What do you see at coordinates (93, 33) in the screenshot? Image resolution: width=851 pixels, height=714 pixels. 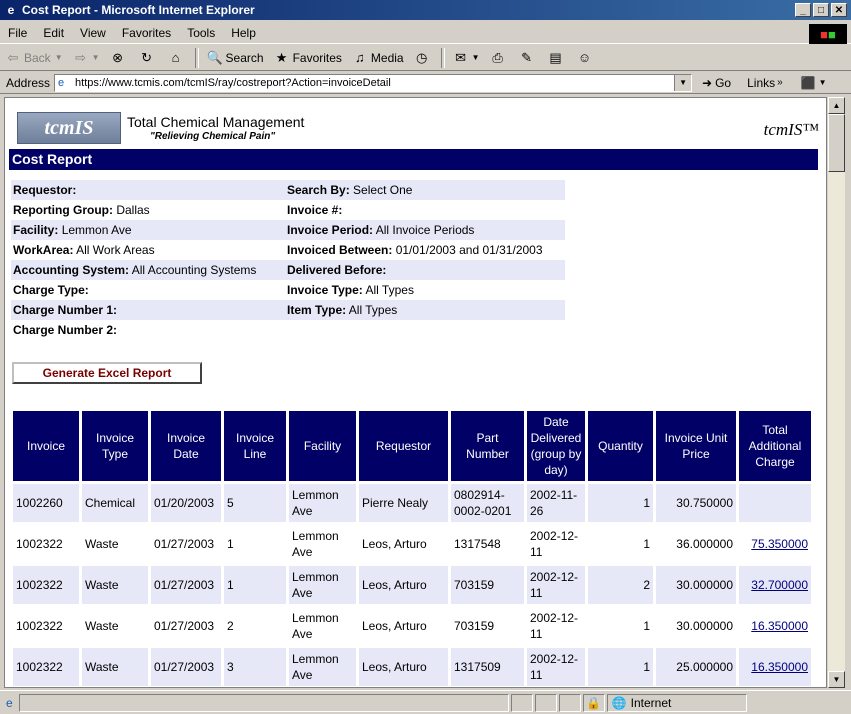 I see `menu-view: View` at bounding box center [93, 33].